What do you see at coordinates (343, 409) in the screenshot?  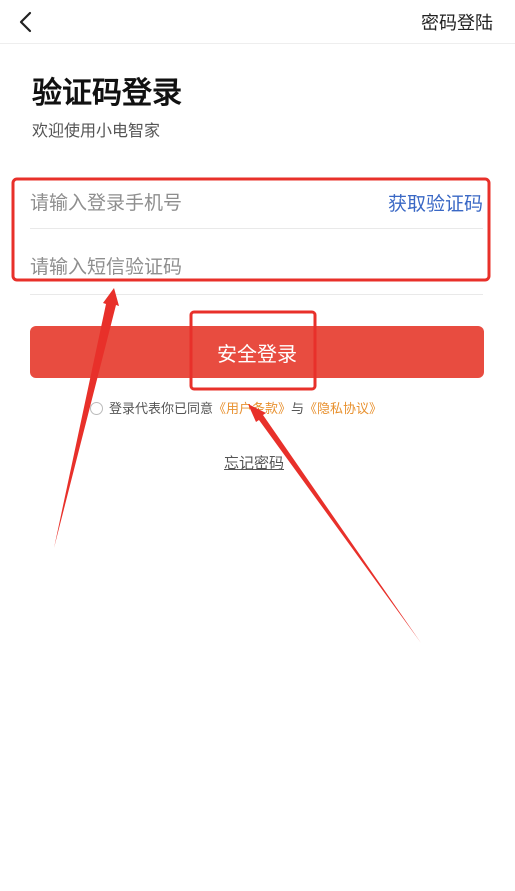 I see `privacy-link: 《隐私协议》` at bounding box center [343, 409].